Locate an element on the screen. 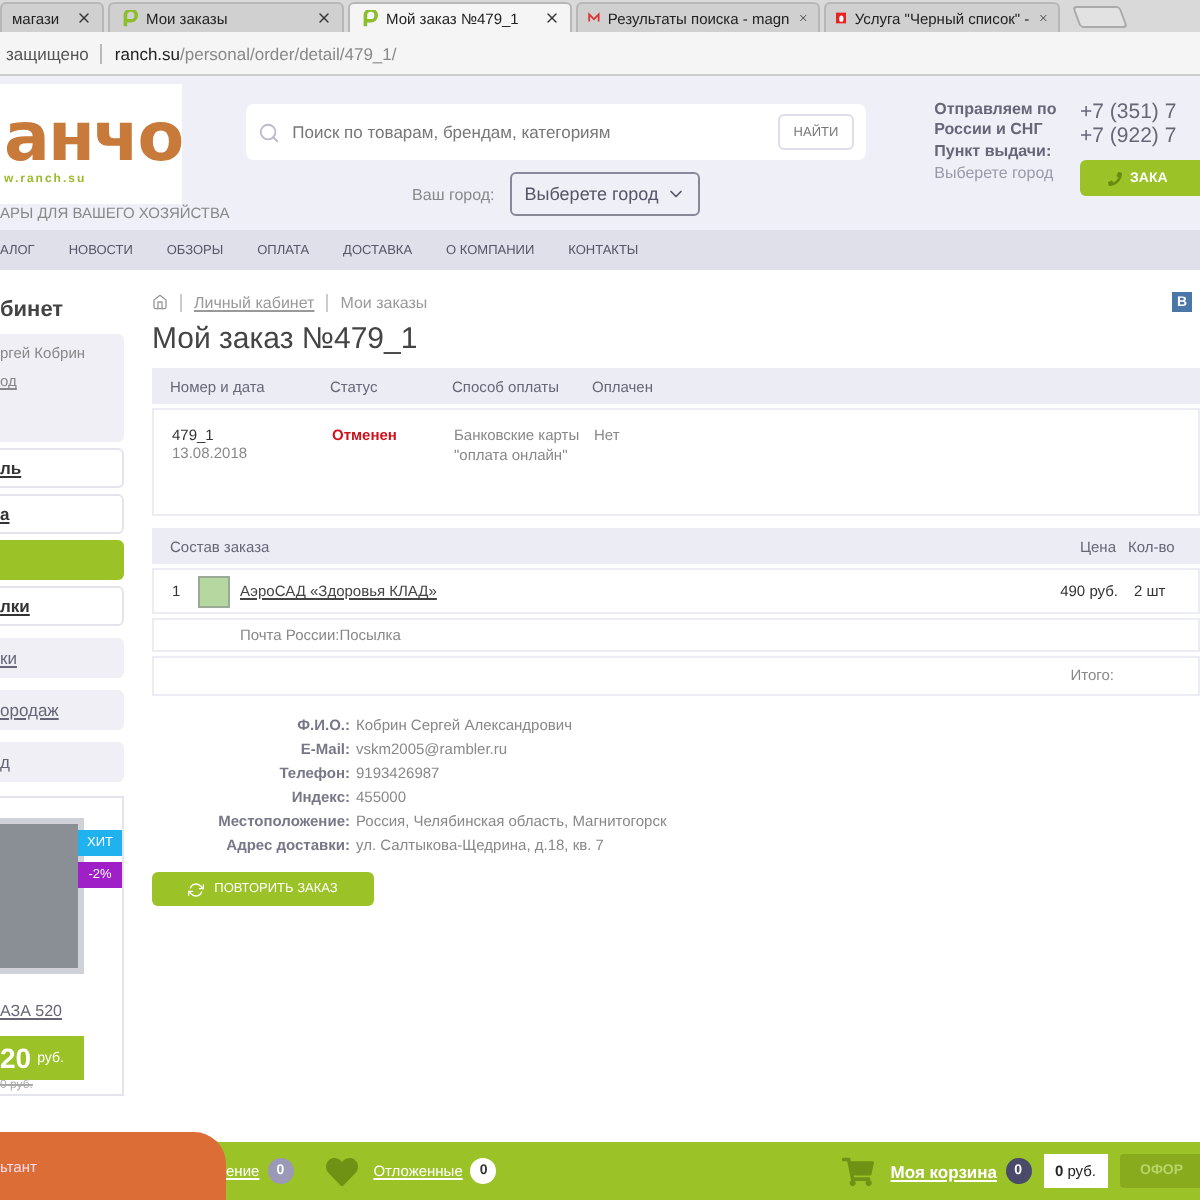  refresh-icon is located at coordinates (196, 889).